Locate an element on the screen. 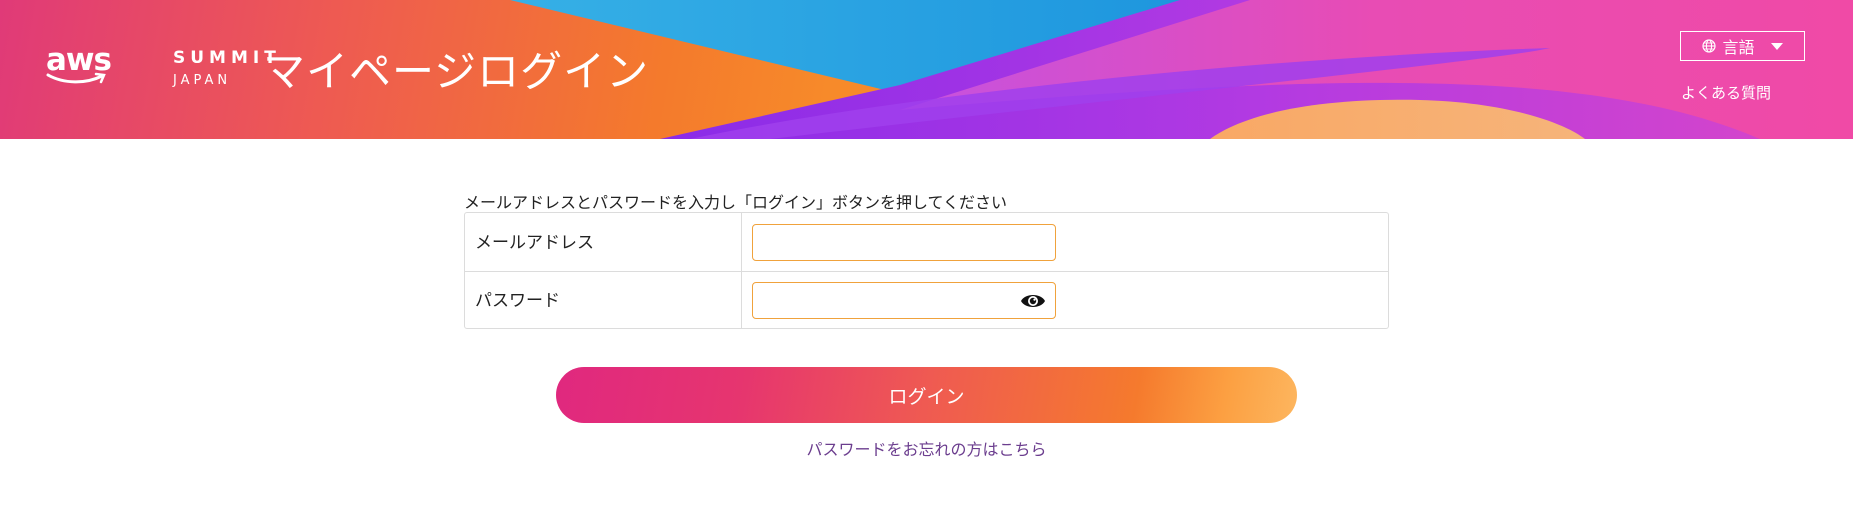  email-label: メールアドレス is located at coordinates (603, 242).